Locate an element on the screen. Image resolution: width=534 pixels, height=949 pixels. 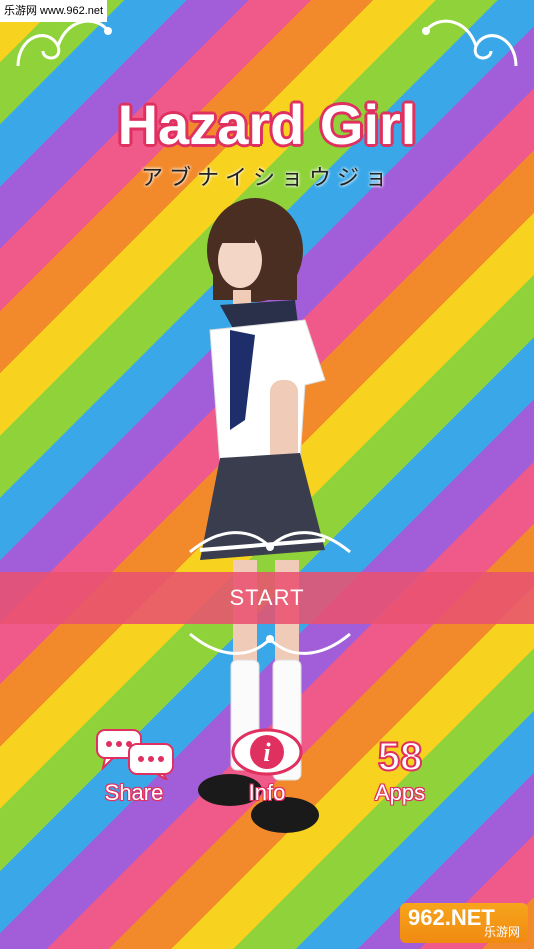
svg-text: 58 is located at coordinates (400, 757).